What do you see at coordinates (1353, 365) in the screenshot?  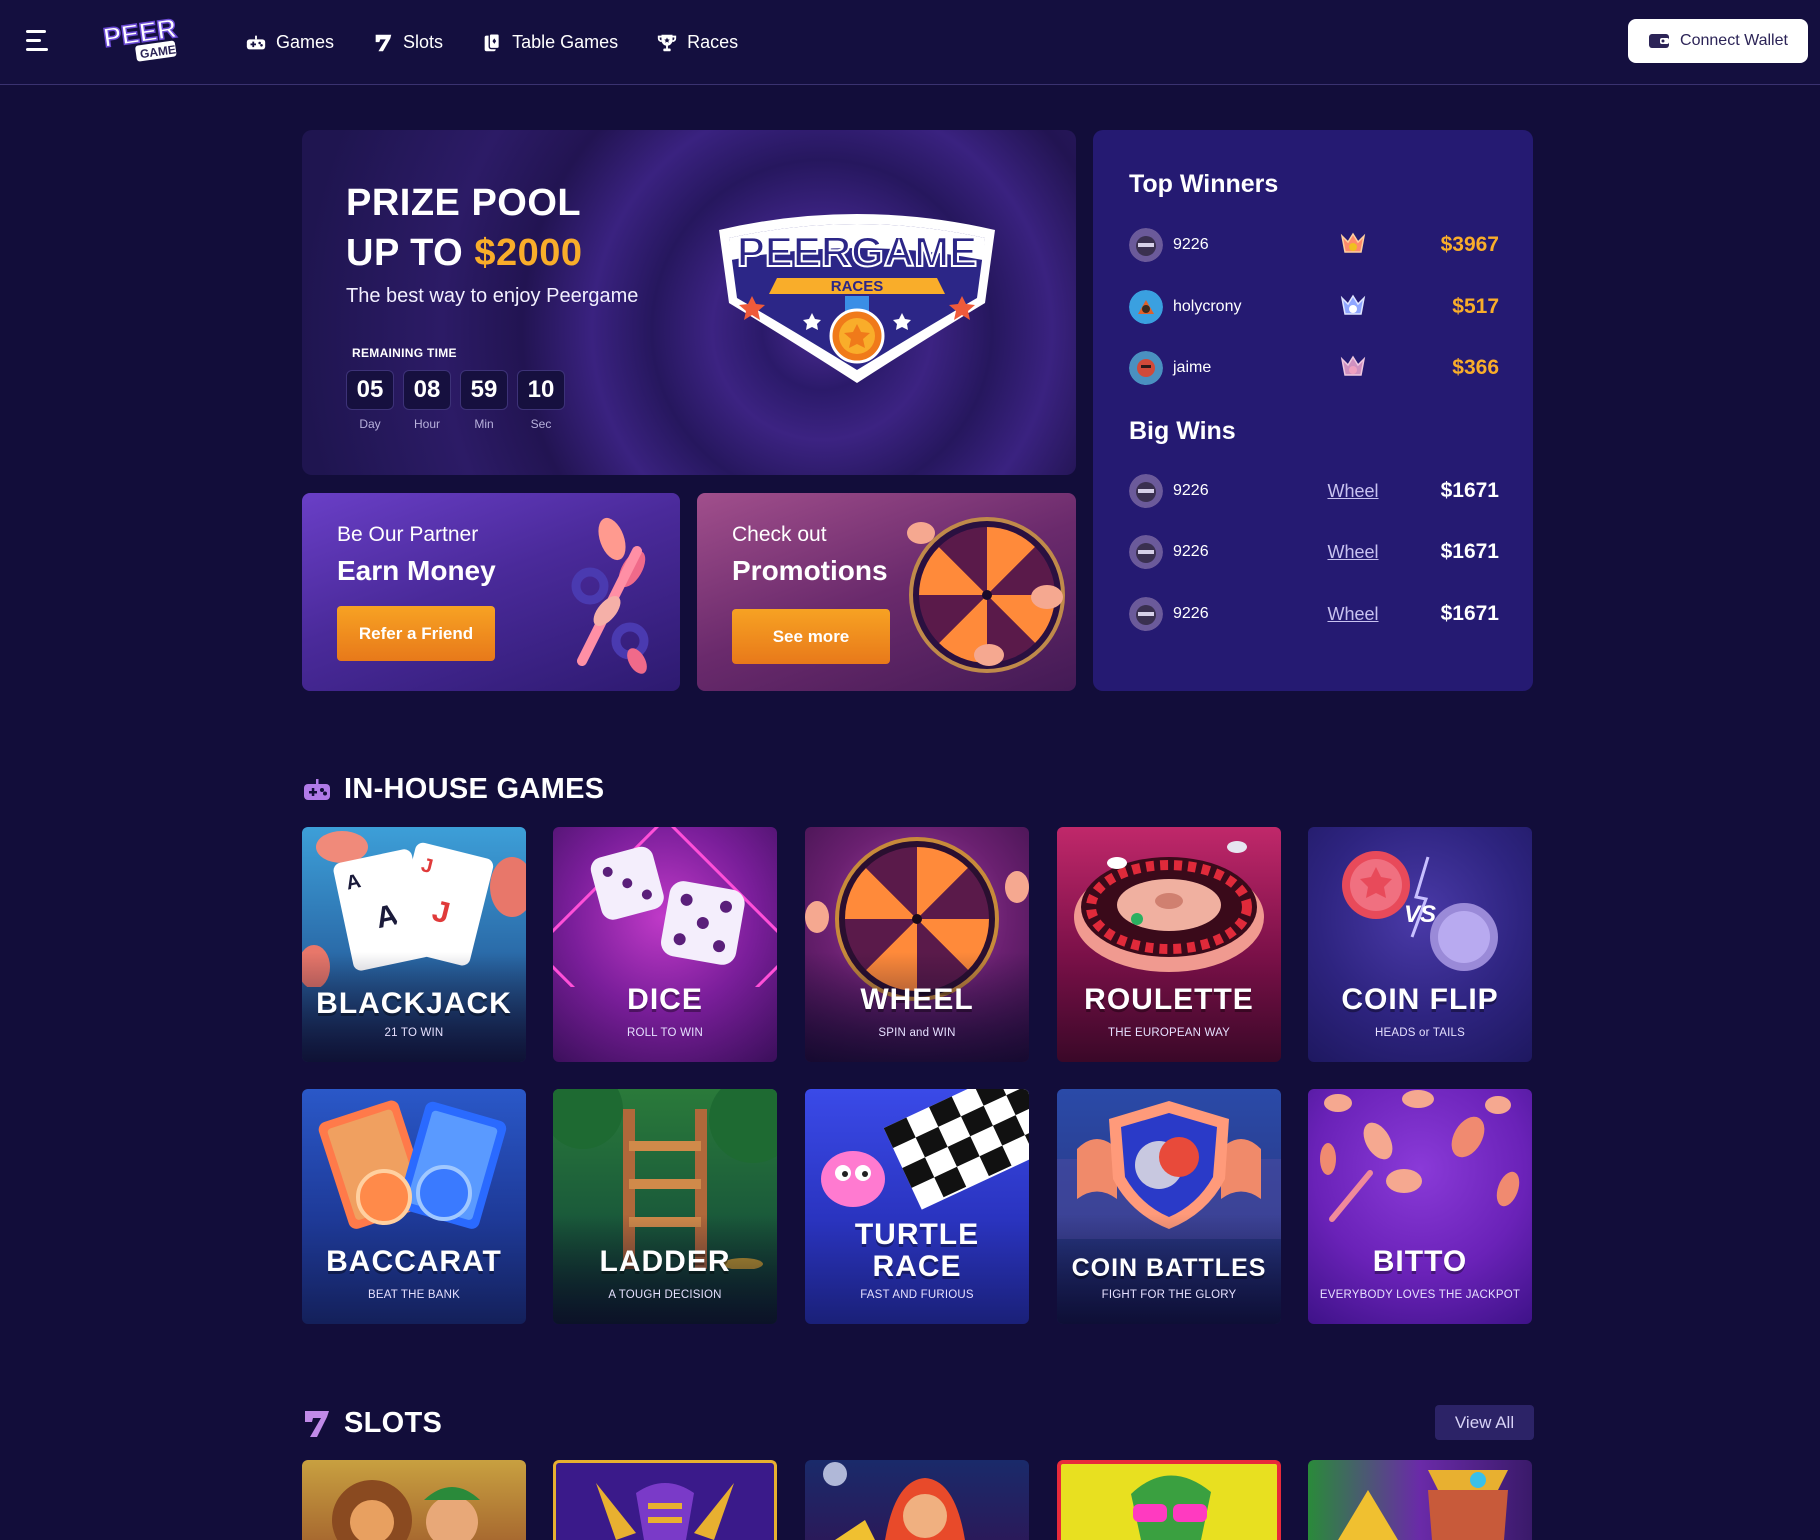 I see `bronze-medal-icon` at bounding box center [1353, 365].